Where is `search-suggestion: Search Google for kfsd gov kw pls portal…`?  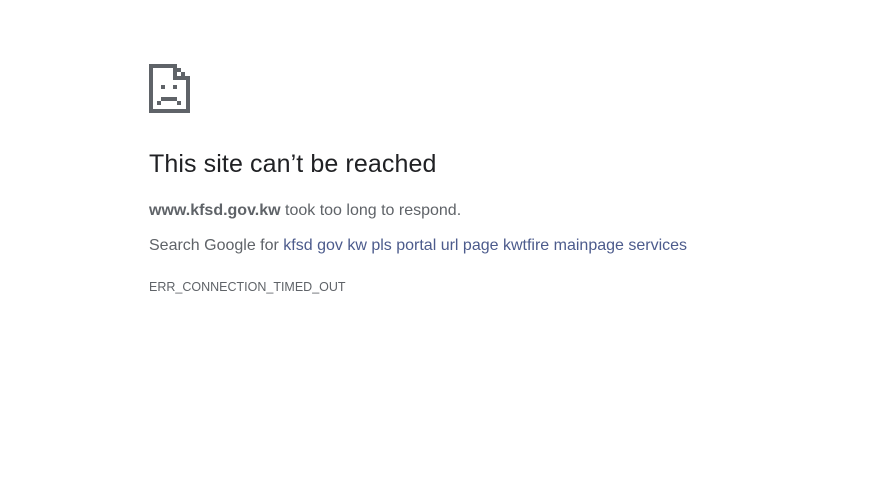 search-suggestion: Search Google for kfsd gov kw pls portal… is located at coordinates (499, 246).